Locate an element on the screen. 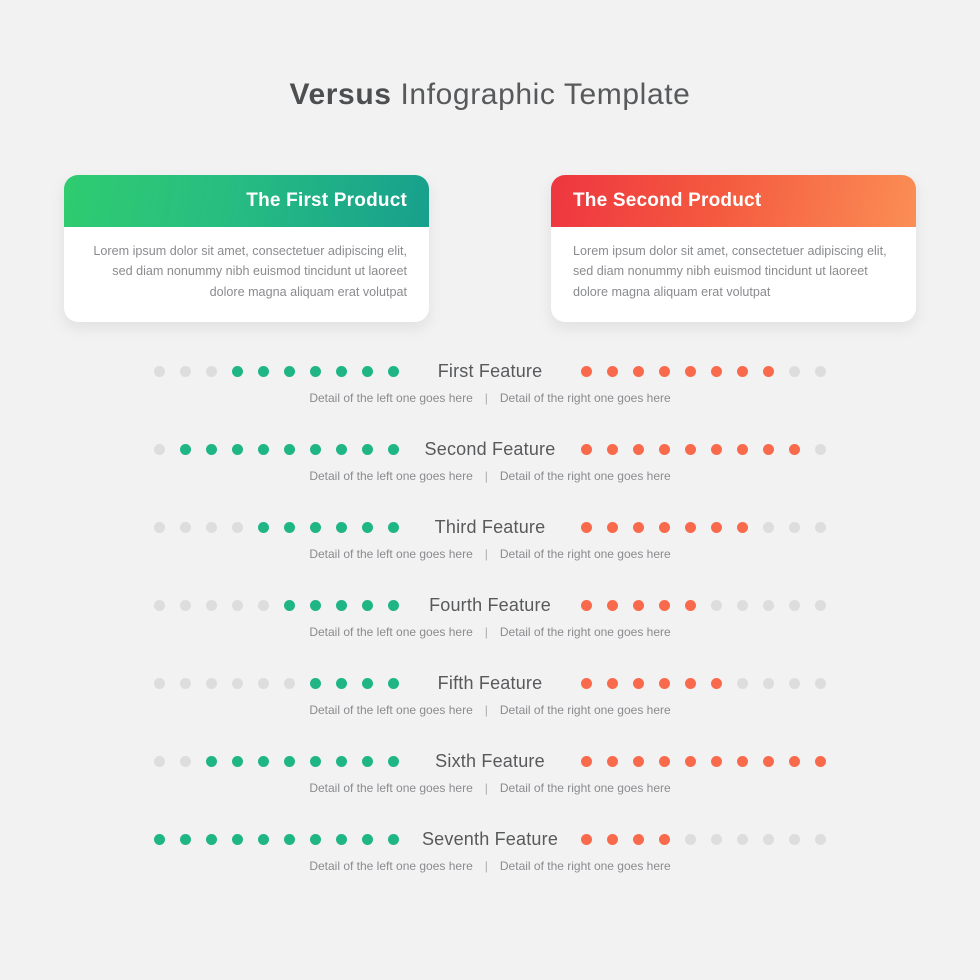 This screenshot has height=980, width=980. feature-row-main: Second Feature is located at coordinates (490, 449).